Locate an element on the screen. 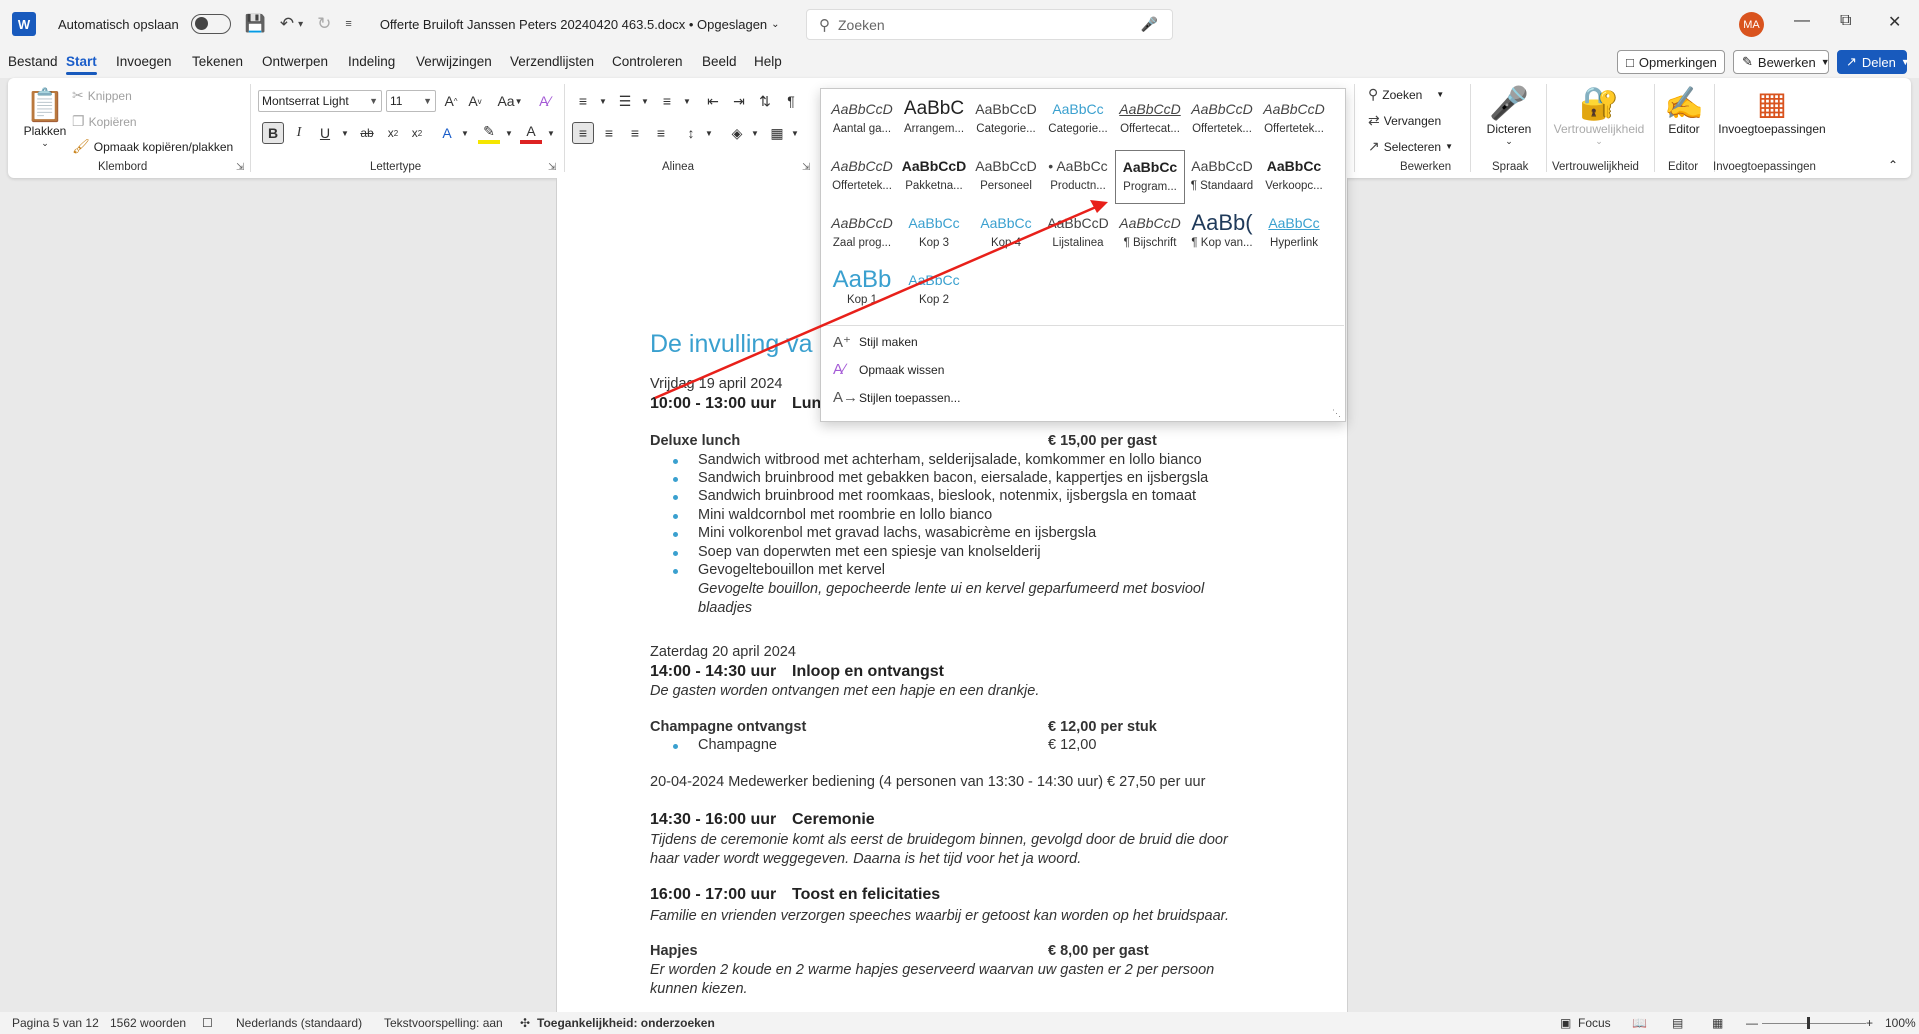 This screenshot has height=1034, width=1919. zoom-in-icon: + is located at coordinates (1869, 1023).